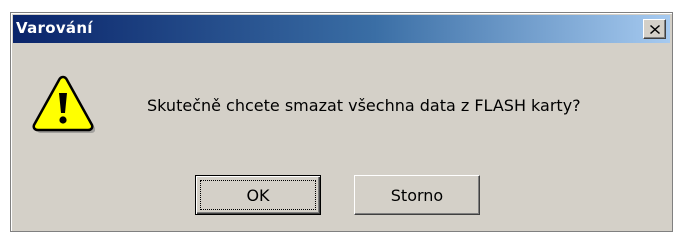 The width and height of the screenshot is (675, 241). I want to click on warning-icon, so click(63, 104).